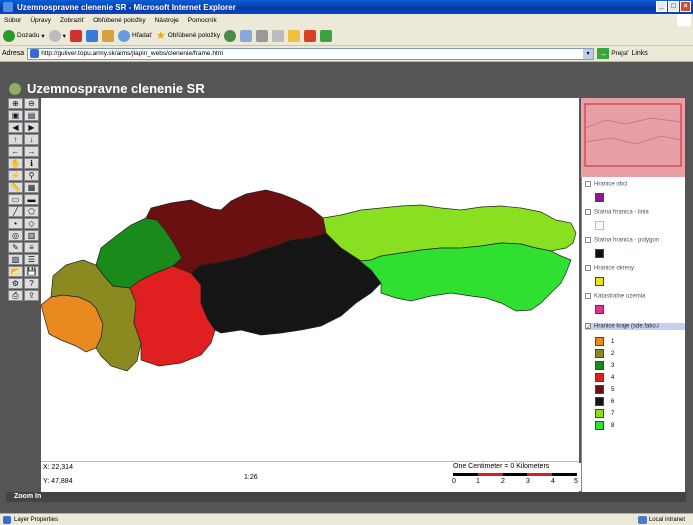 This screenshot has width=693, height=525. What do you see at coordinates (15, 103) in the screenshot?
I see `zoom-in-icon: ⊕` at bounding box center [15, 103].